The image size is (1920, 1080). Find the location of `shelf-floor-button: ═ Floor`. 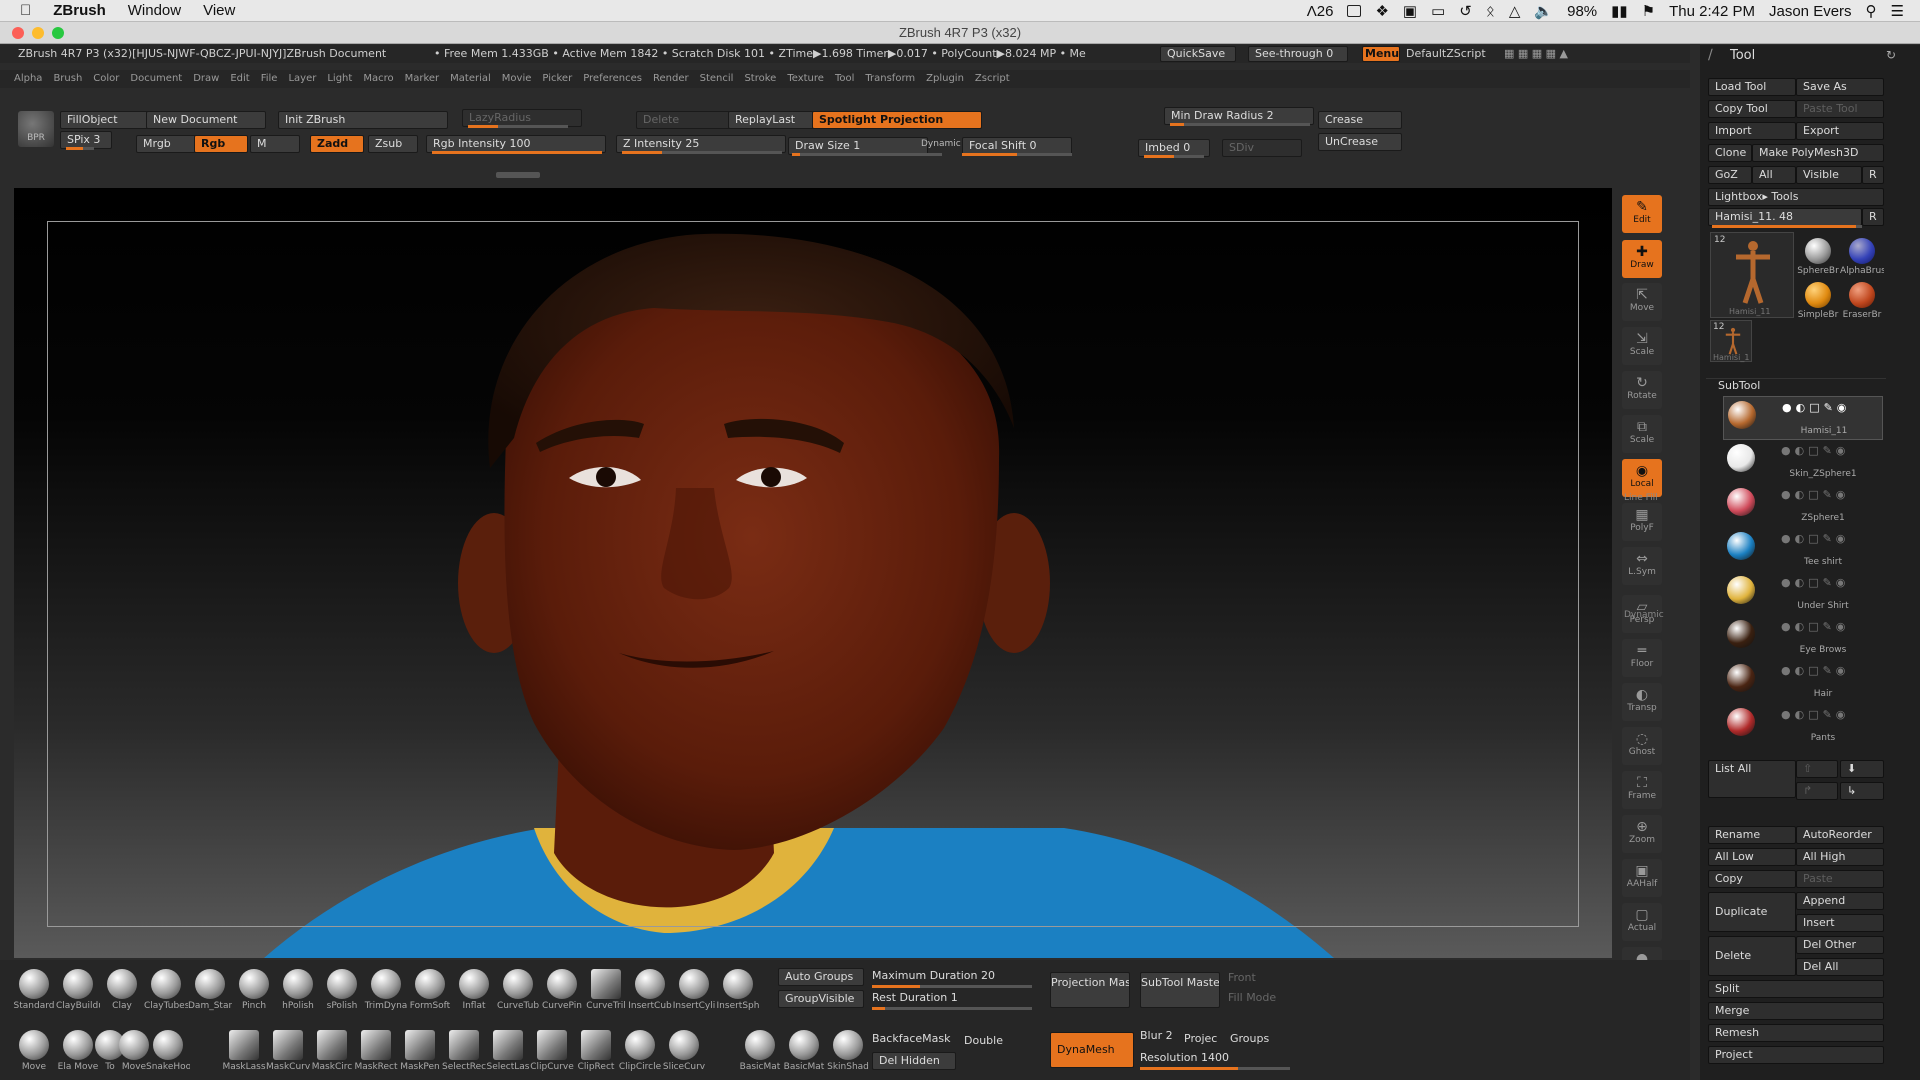

shelf-floor-button: ═ Floor is located at coordinates (1642, 658).